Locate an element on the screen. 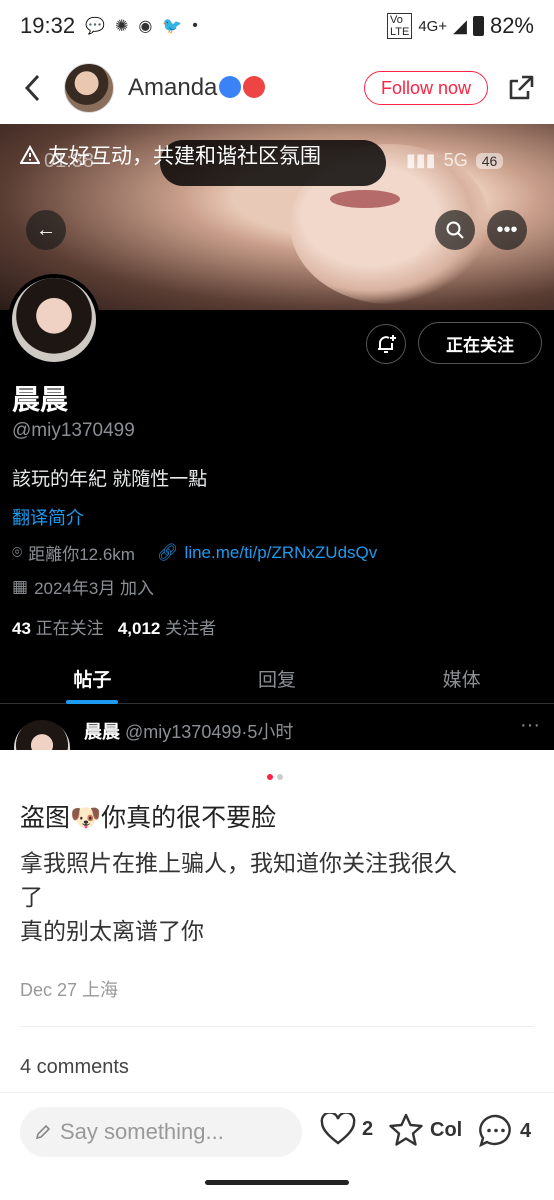 Image resolution: width=554 pixels, height=1200 pixels. calendar-icon: ▦ is located at coordinates (20, 586).